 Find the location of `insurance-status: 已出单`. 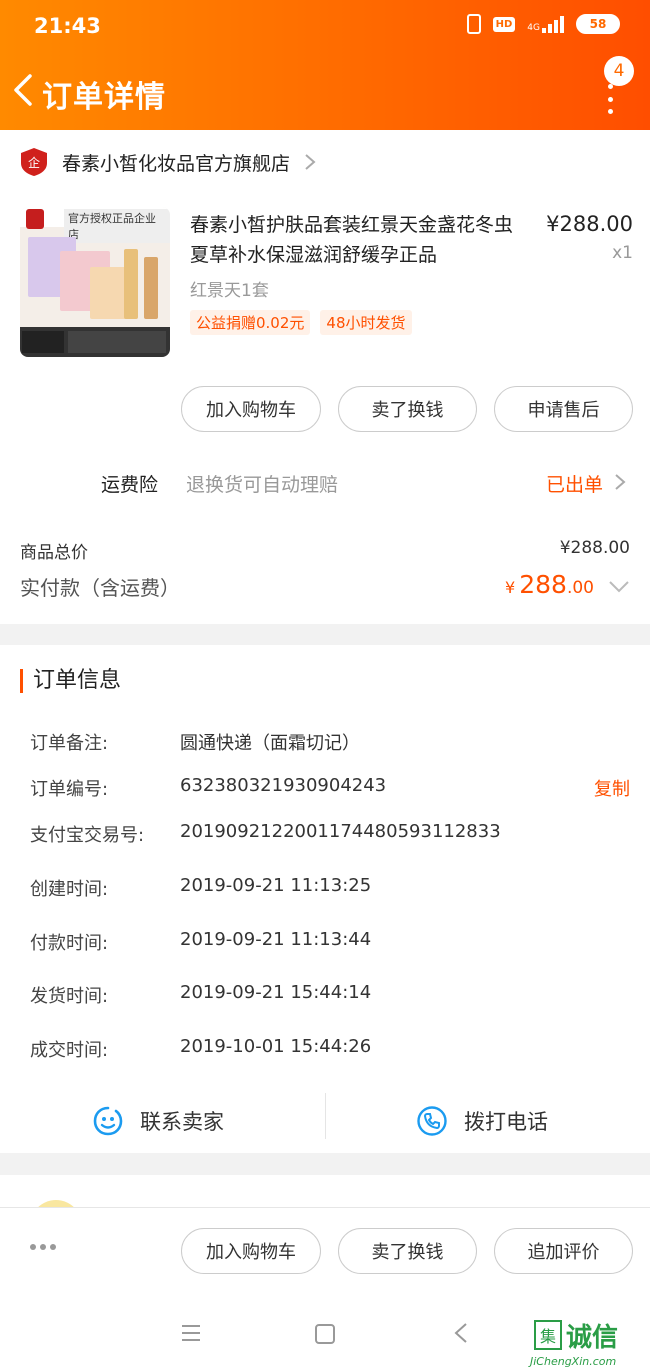

insurance-status: 已出单 is located at coordinates (575, 485).